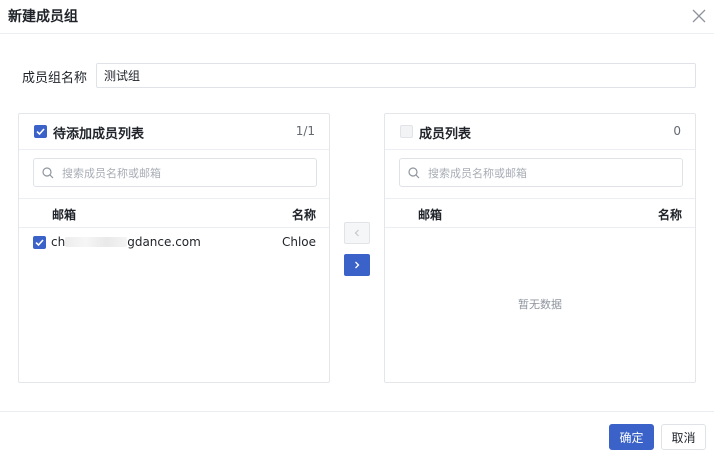 This screenshot has height=453, width=714. What do you see at coordinates (699, 16) in the screenshot?
I see `close-icon` at bounding box center [699, 16].